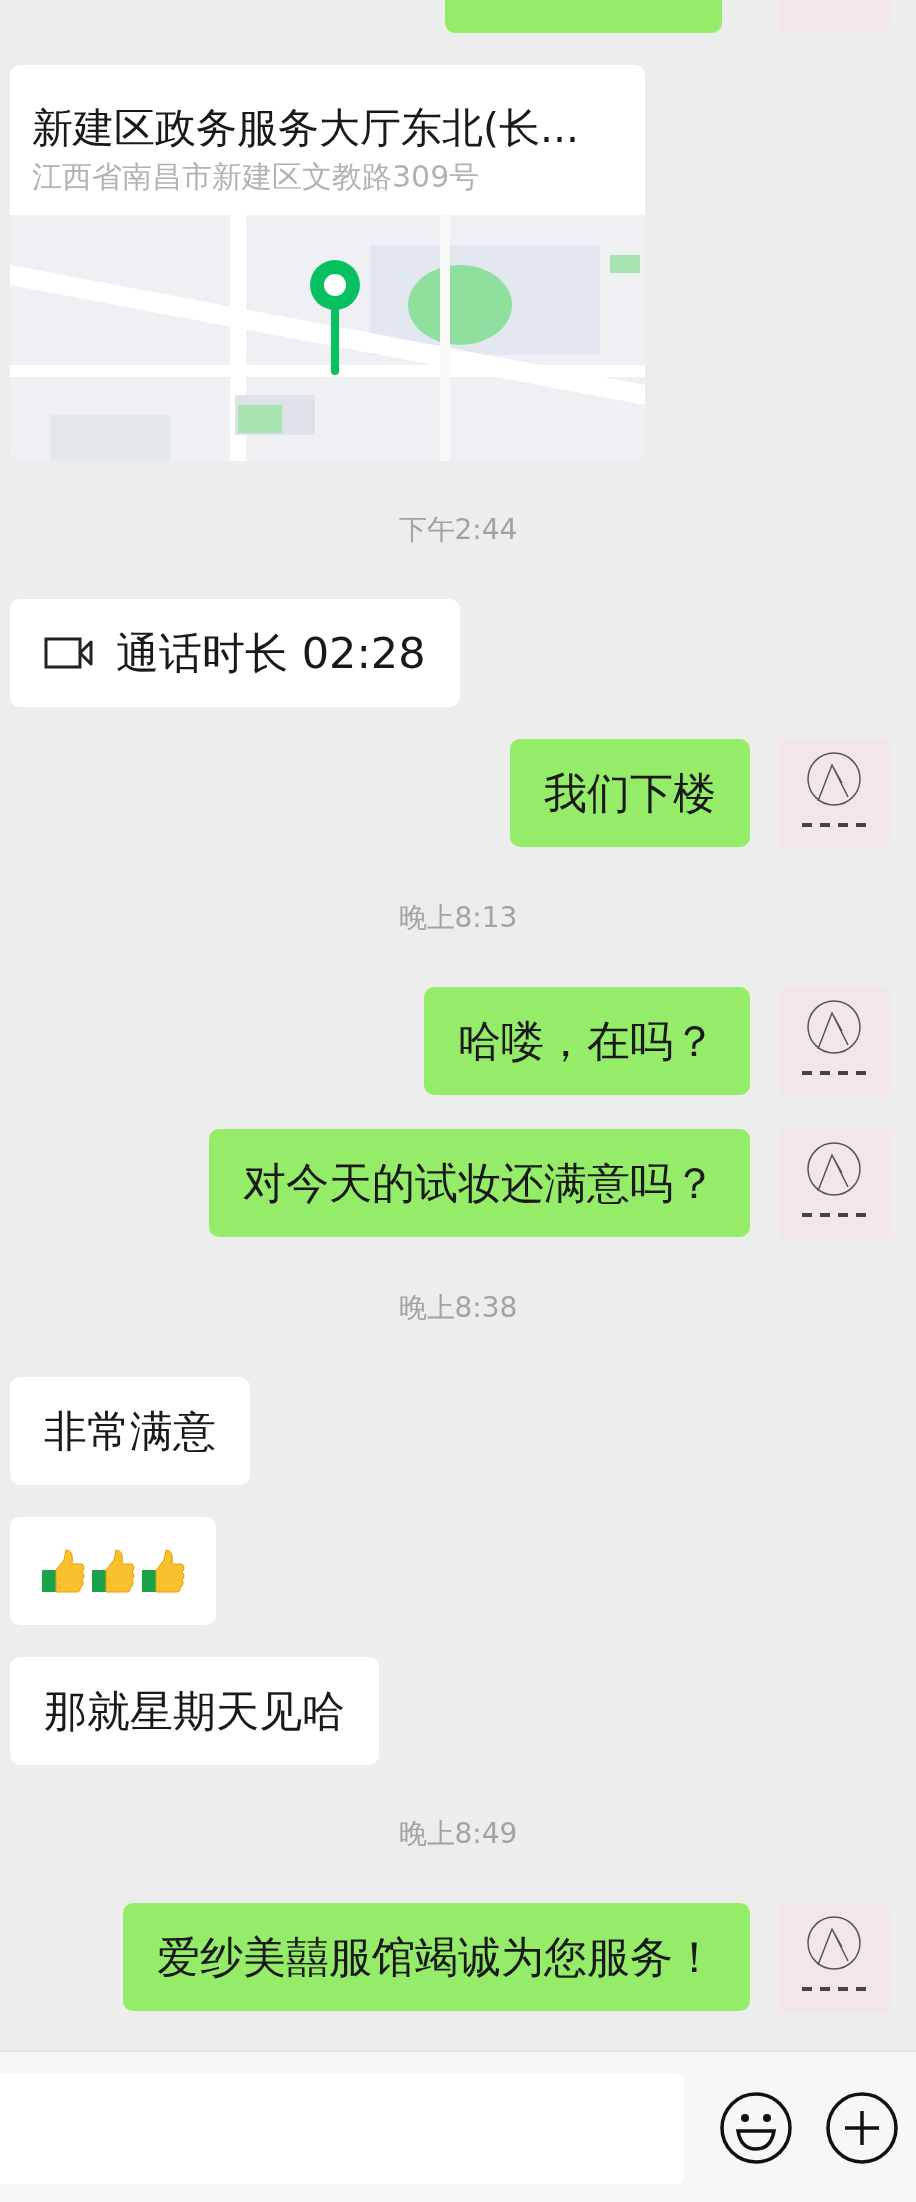 The image size is (916, 2202). Describe the element at coordinates (458, 1834) in the screenshot. I see `timestamp: 晚上8:49` at that location.